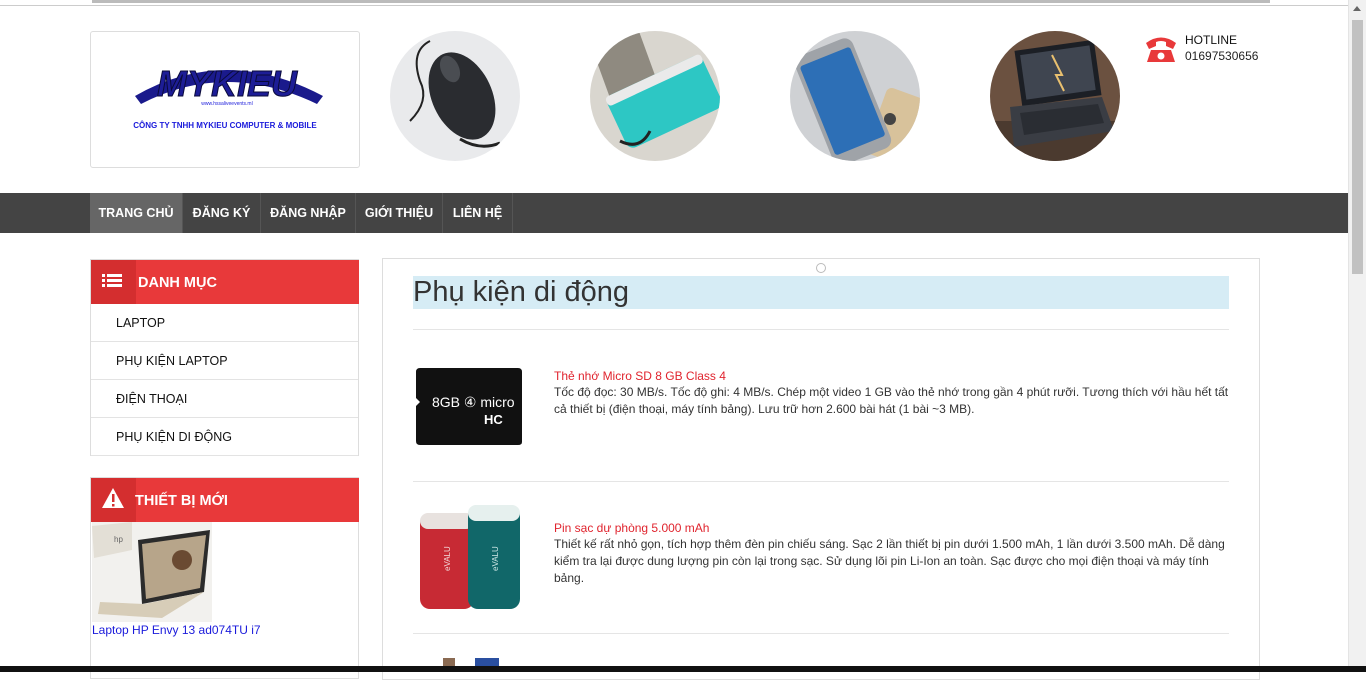  I want to click on scroll-up-icon, so click(1357, 8).